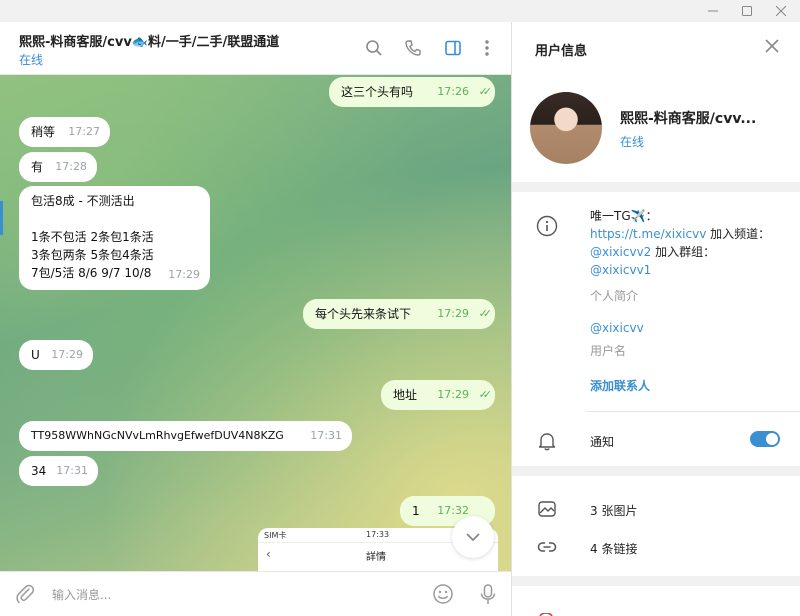  I want to click on emoji-icon, so click(444, 595).